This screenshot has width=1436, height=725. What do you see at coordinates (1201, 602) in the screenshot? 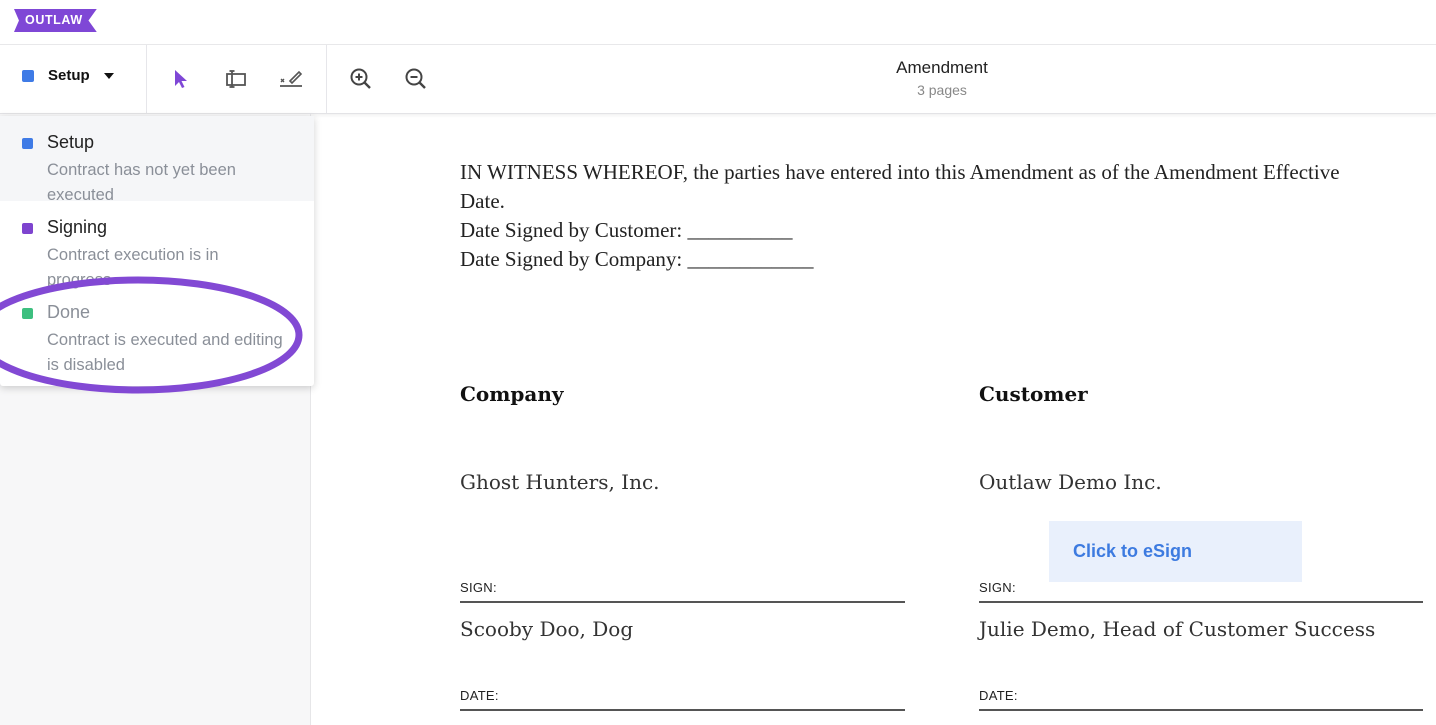
I see `customer-sign-line` at bounding box center [1201, 602].